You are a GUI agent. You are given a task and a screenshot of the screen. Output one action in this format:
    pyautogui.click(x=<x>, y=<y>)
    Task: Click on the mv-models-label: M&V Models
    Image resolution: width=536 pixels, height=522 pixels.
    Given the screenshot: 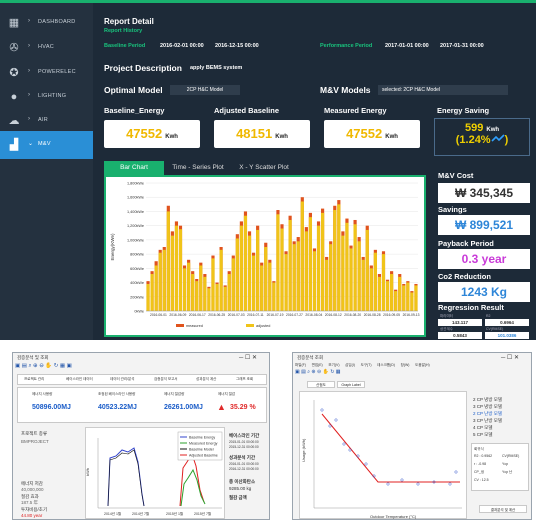 What is the action you would take?
    pyautogui.click(x=345, y=90)
    